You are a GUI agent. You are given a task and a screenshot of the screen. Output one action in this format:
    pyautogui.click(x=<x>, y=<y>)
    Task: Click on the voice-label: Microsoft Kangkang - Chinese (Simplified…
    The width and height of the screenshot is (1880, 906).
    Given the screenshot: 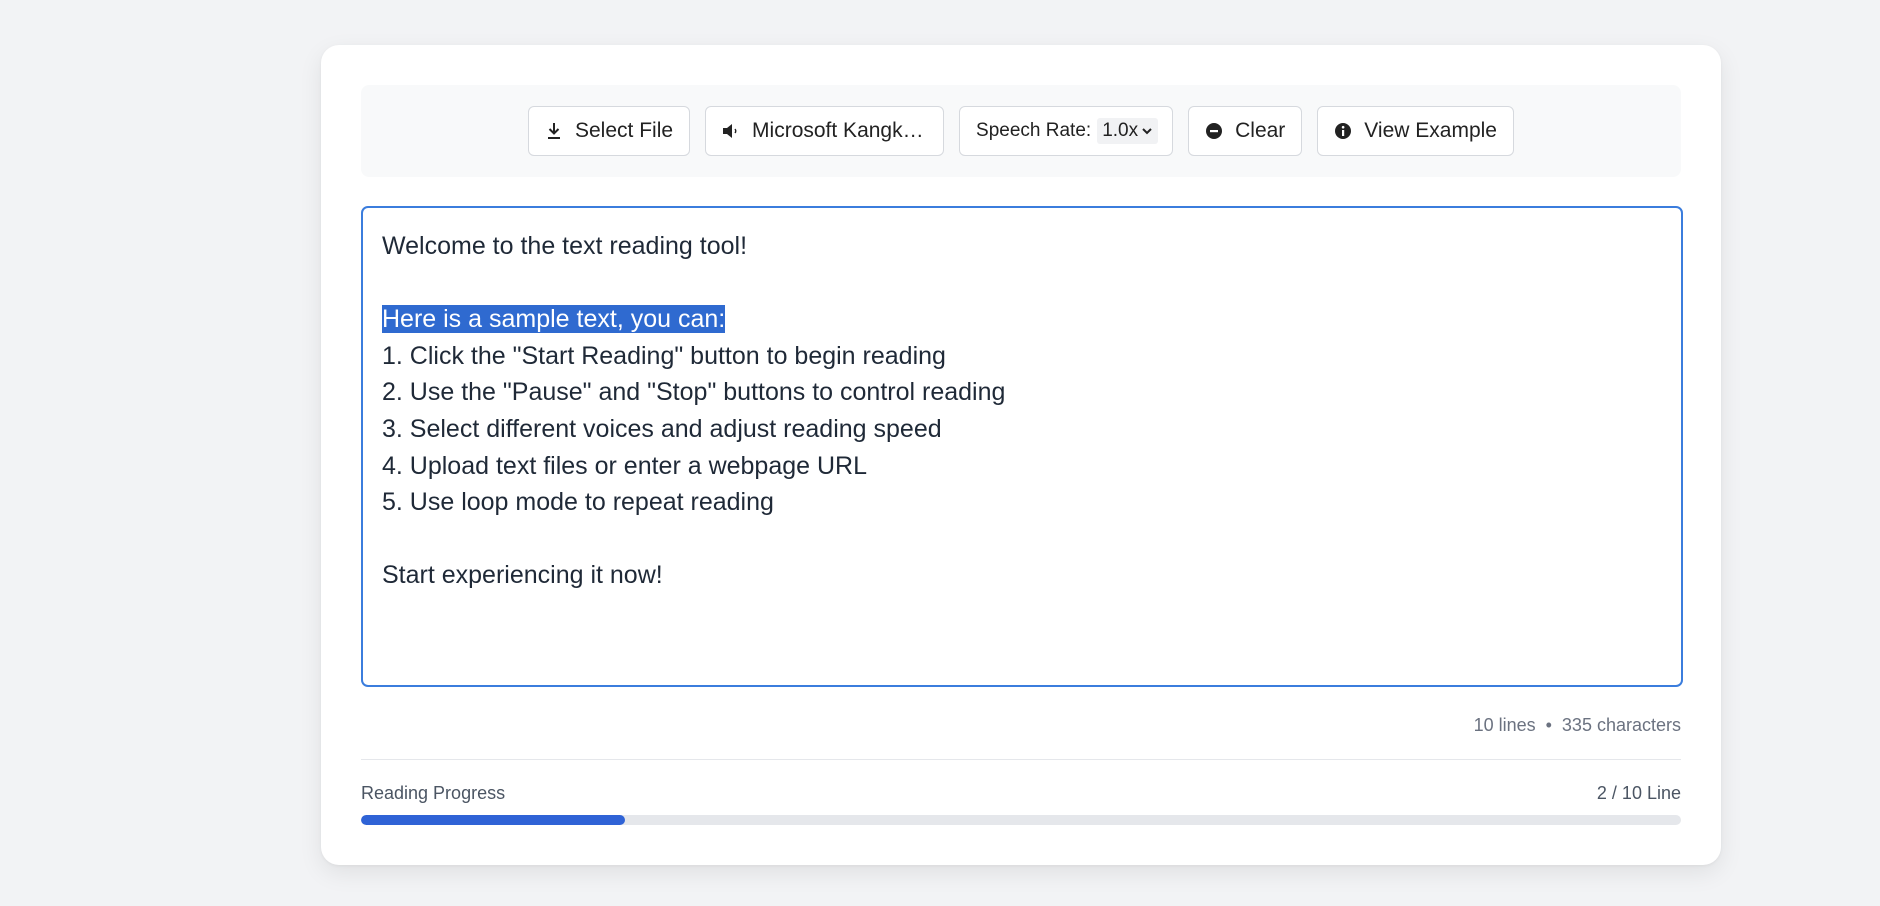 What is the action you would take?
    pyautogui.click(x=839, y=130)
    